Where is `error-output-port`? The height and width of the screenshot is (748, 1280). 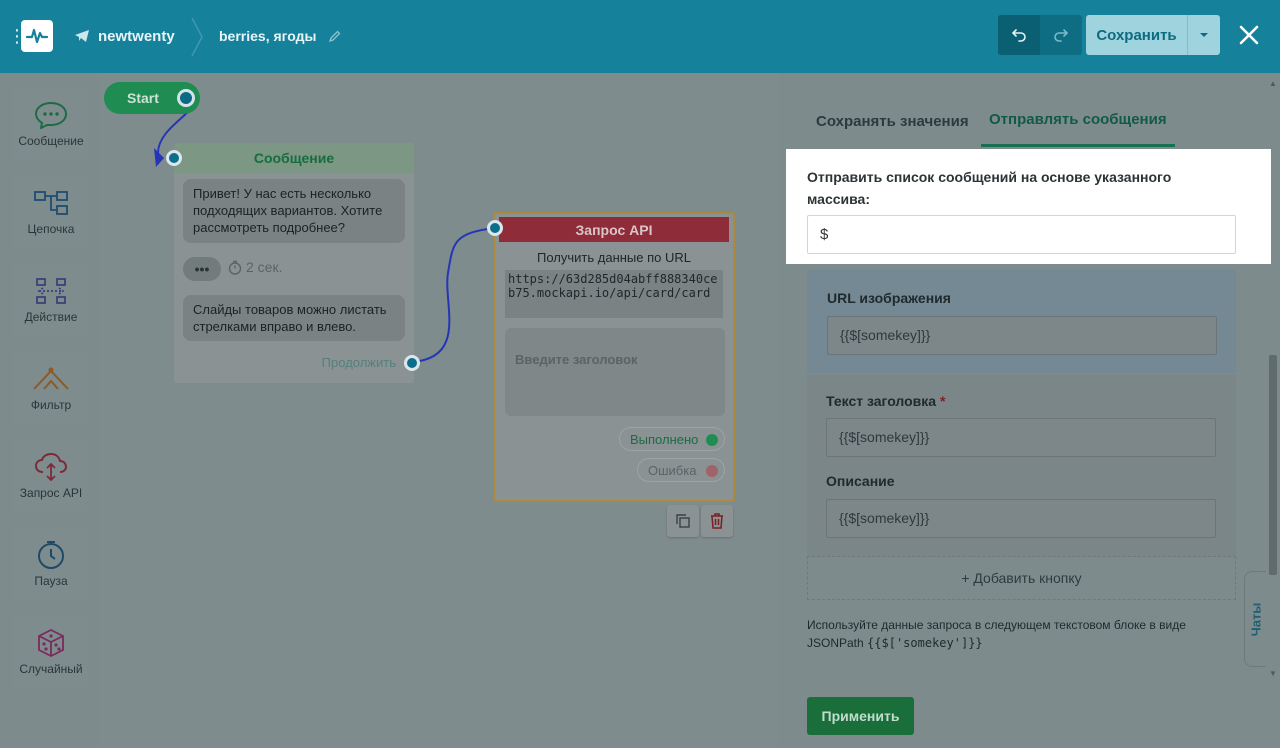 error-output-port is located at coordinates (712, 471).